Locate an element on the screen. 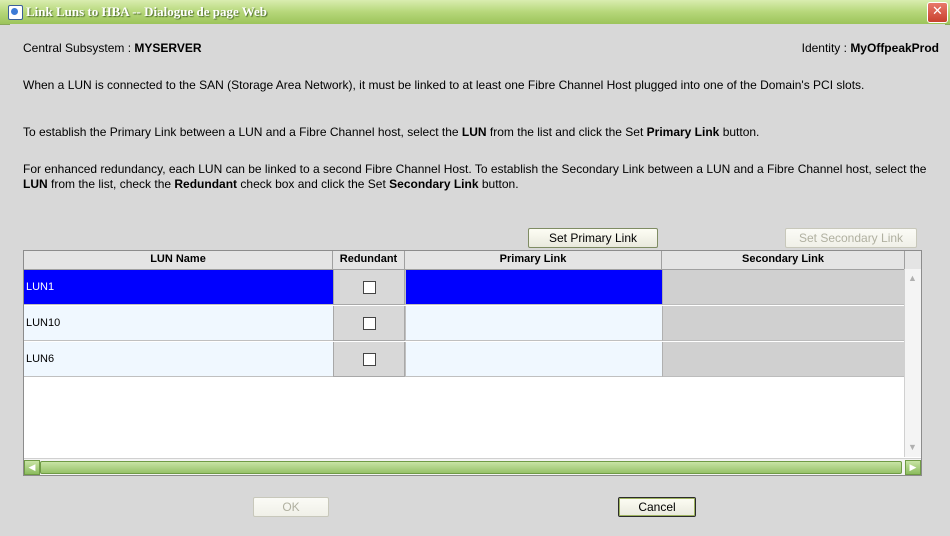 Image resolution: width=950 pixels, height=536 pixels. ok-button: OK is located at coordinates (291, 507).